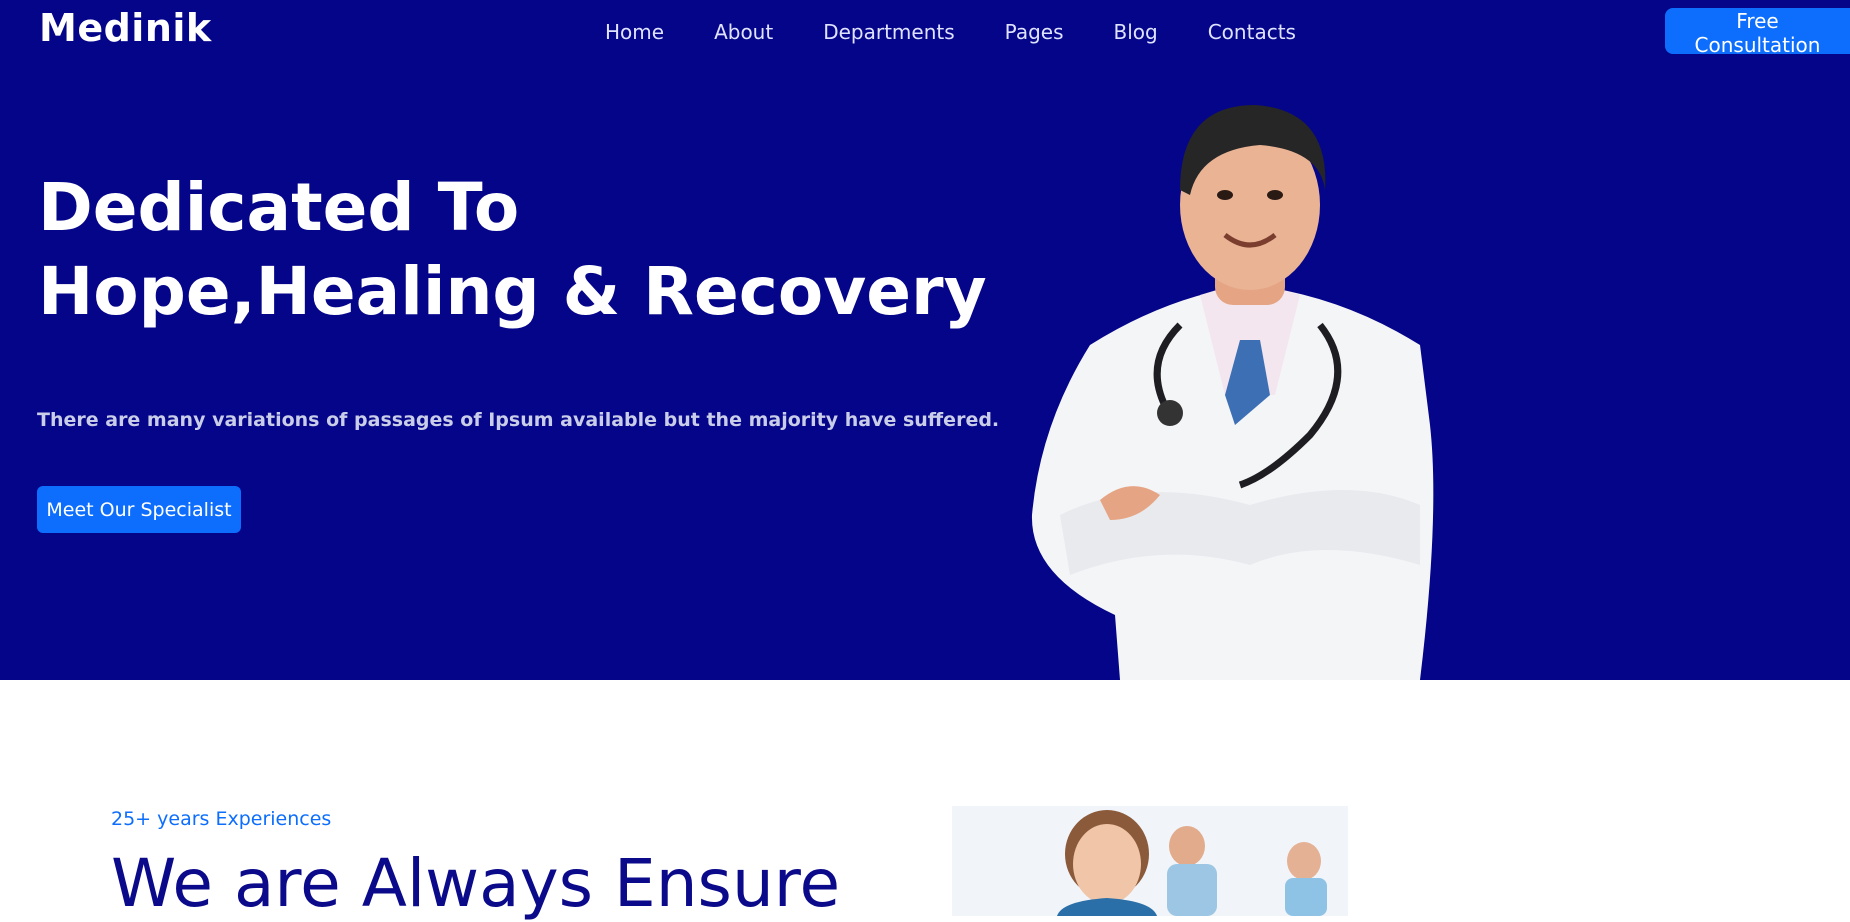  I want to click on experience-label: 25+ years Experiences, so click(221, 819).